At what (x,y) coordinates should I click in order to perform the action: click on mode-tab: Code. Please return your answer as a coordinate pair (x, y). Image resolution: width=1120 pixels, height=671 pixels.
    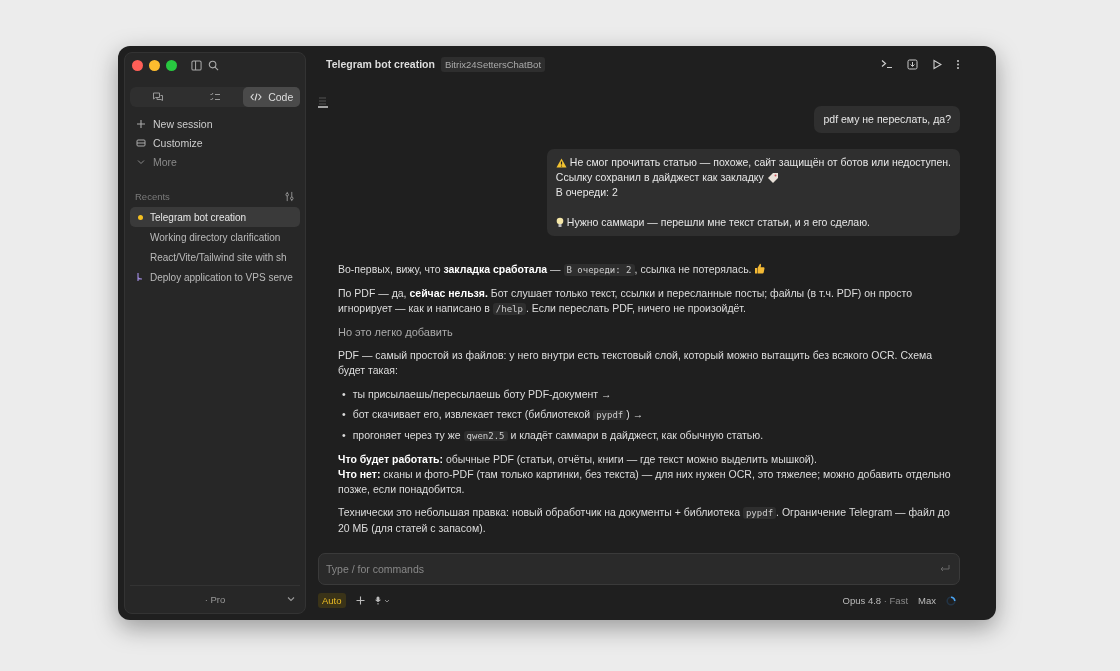
    Looking at the image, I should click on (271, 97).